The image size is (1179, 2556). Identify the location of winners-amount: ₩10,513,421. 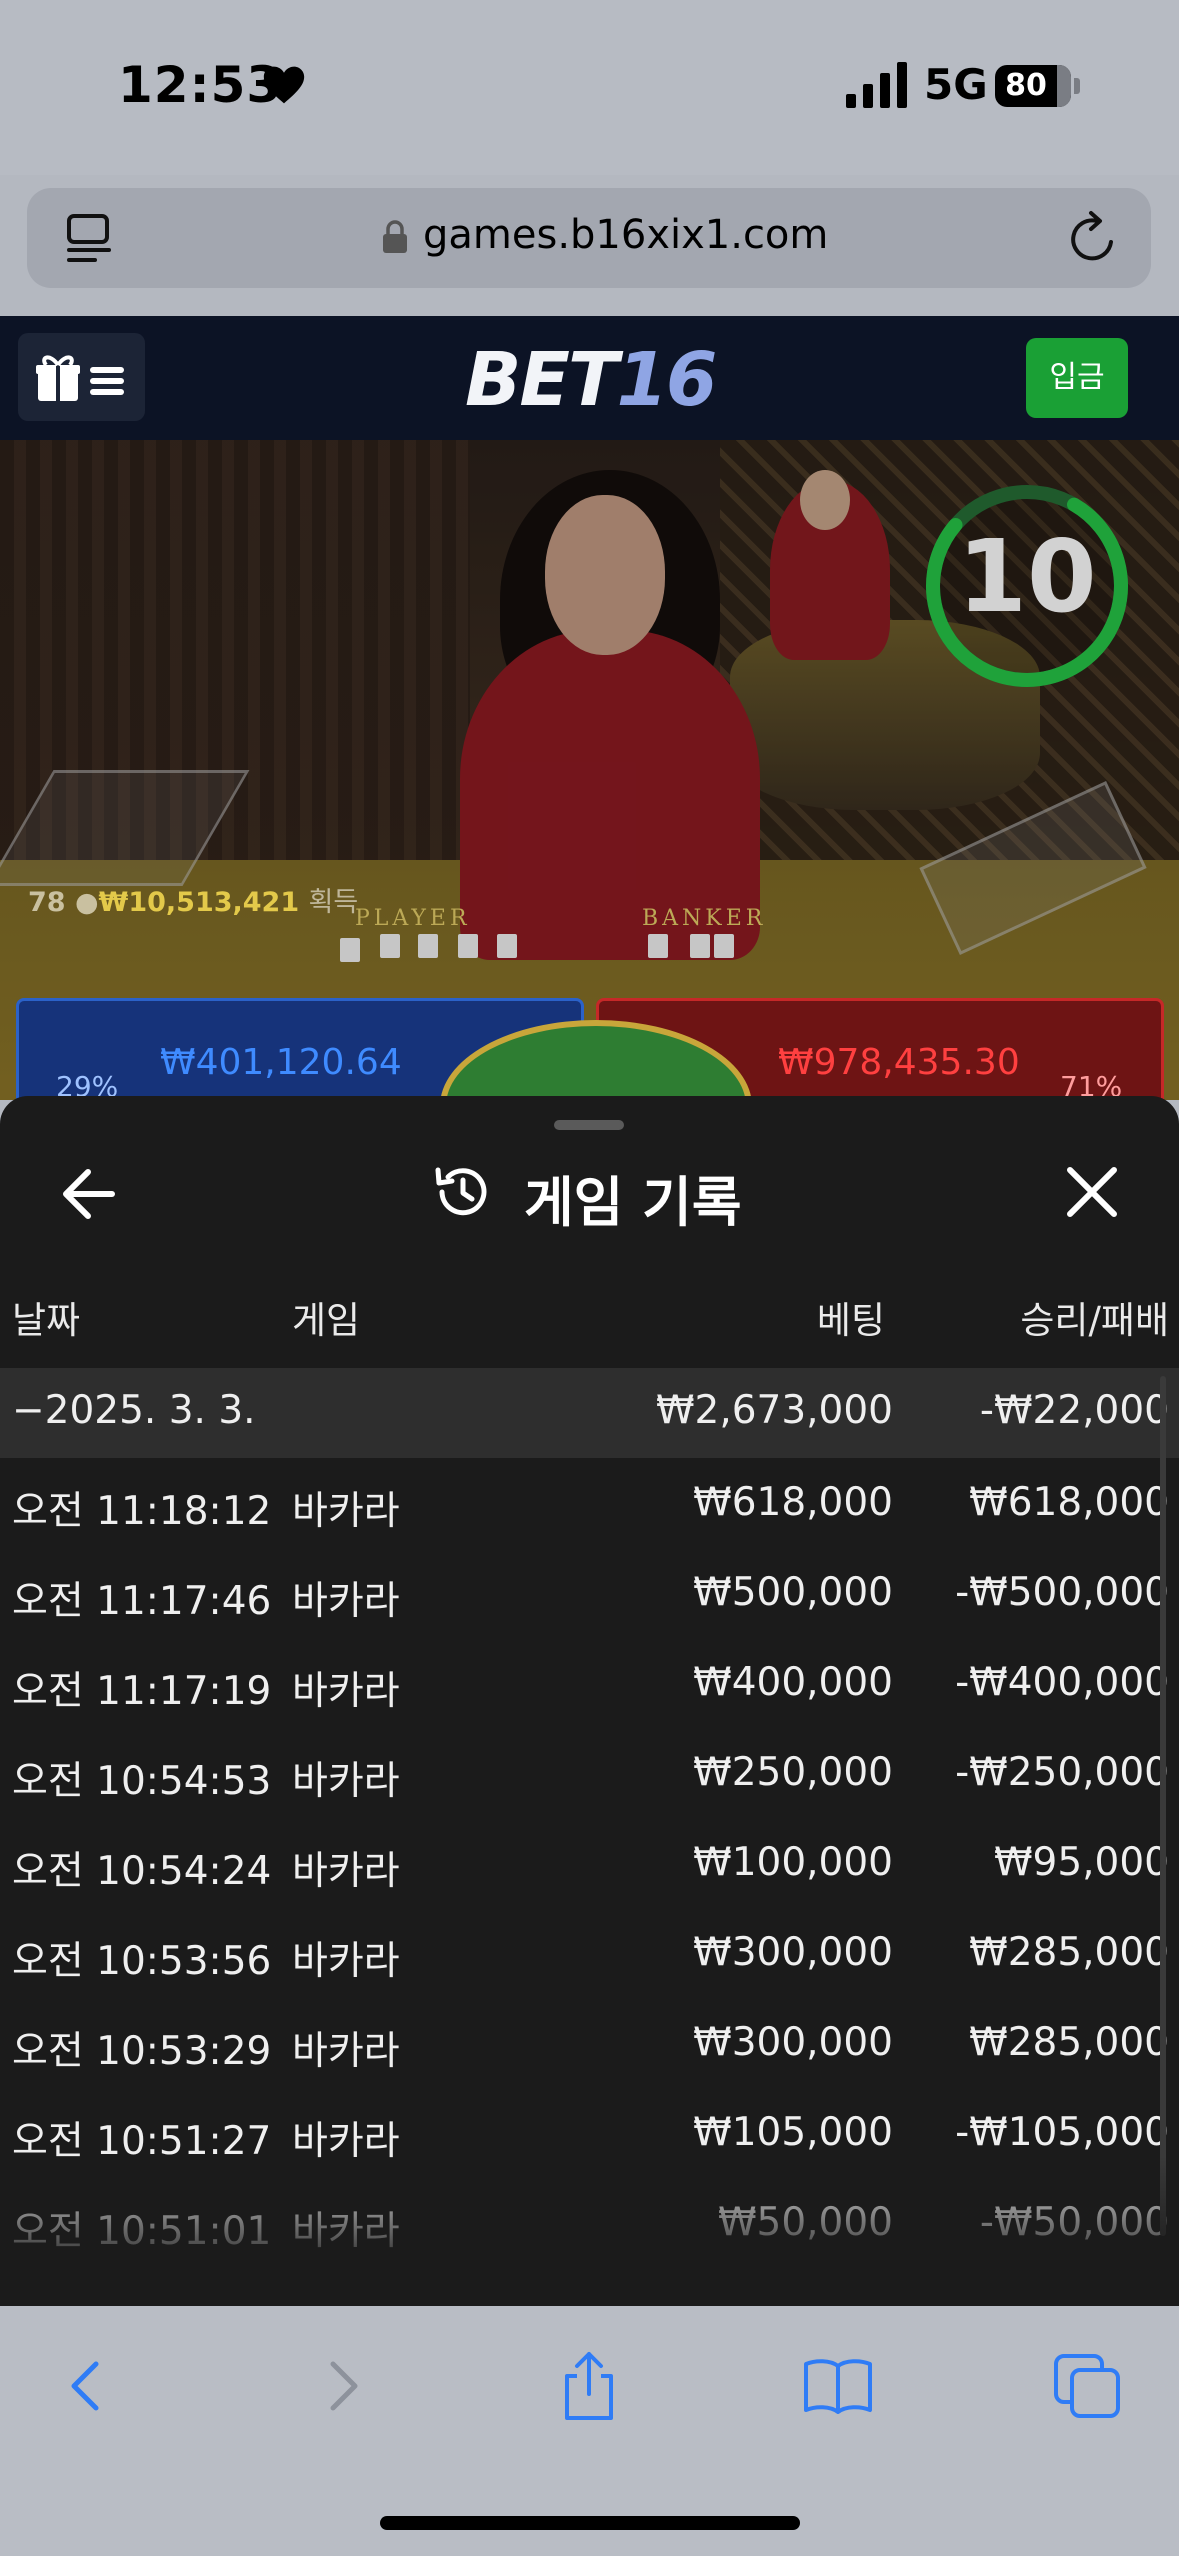
(199, 902).